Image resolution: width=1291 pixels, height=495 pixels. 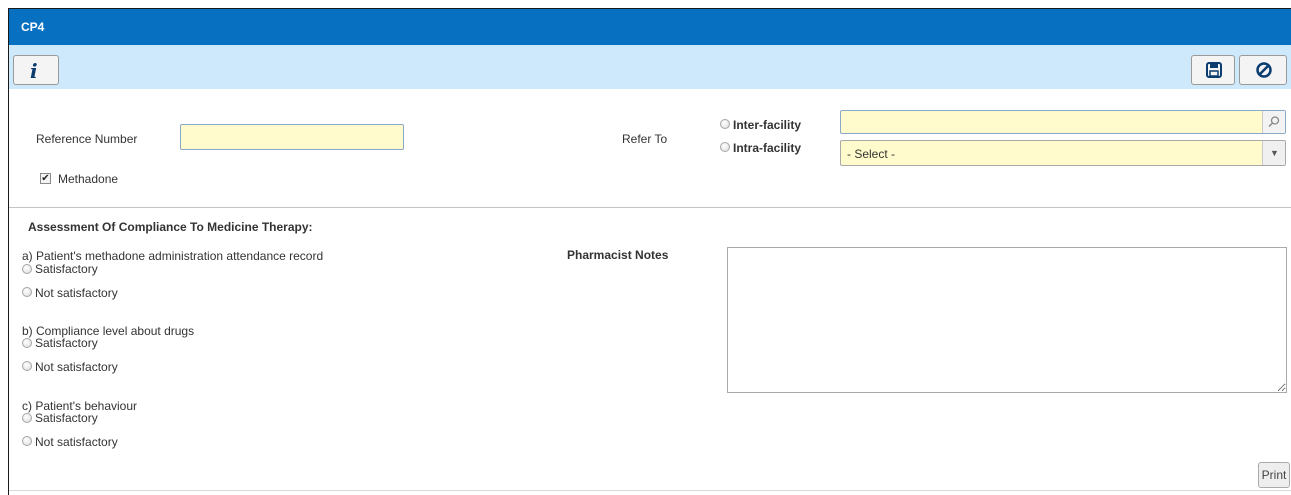 What do you see at coordinates (650, 67) in the screenshot?
I see `toolbar: i` at bounding box center [650, 67].